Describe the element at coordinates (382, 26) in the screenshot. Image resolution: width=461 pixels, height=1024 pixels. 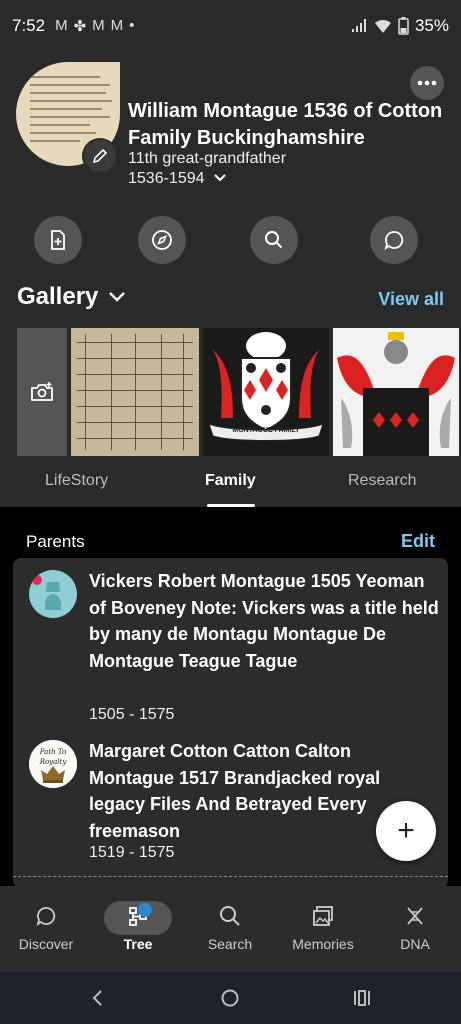
I see `wifi-icon` at that location.